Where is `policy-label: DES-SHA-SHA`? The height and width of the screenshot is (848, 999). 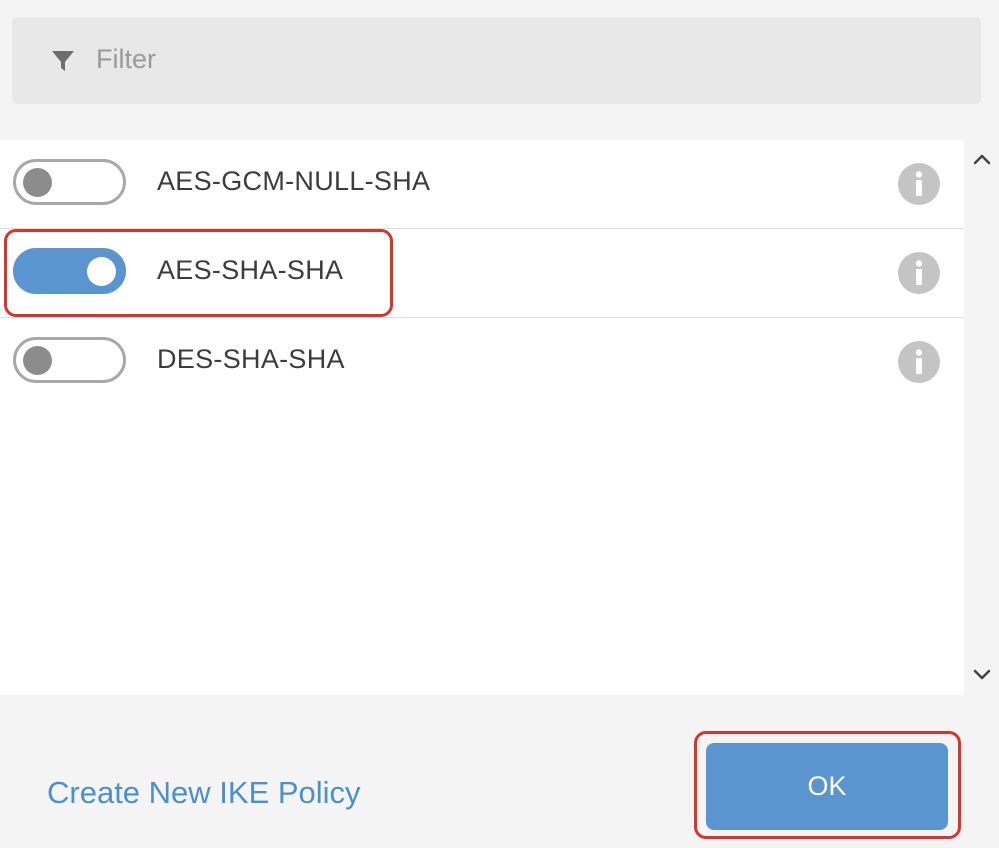
policy-label: DES-SHA-SHA is located at coordinates (251, 359).